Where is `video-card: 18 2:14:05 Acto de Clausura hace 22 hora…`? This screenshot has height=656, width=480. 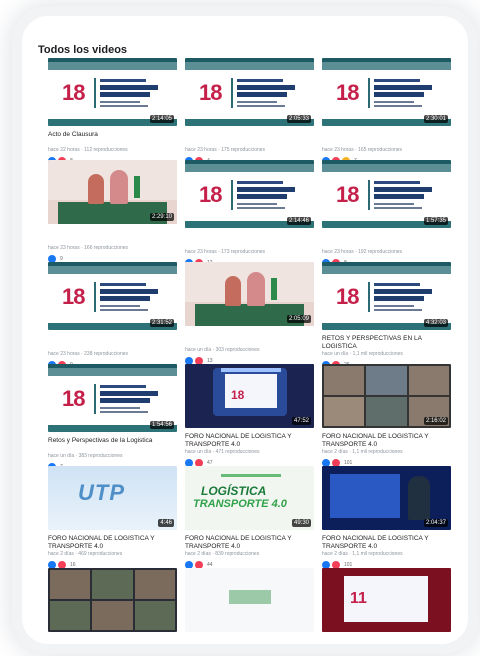
video-card: 18 2:14:05 Acto de Clausura hace 22 hora… is located at coordinates (112, 111).